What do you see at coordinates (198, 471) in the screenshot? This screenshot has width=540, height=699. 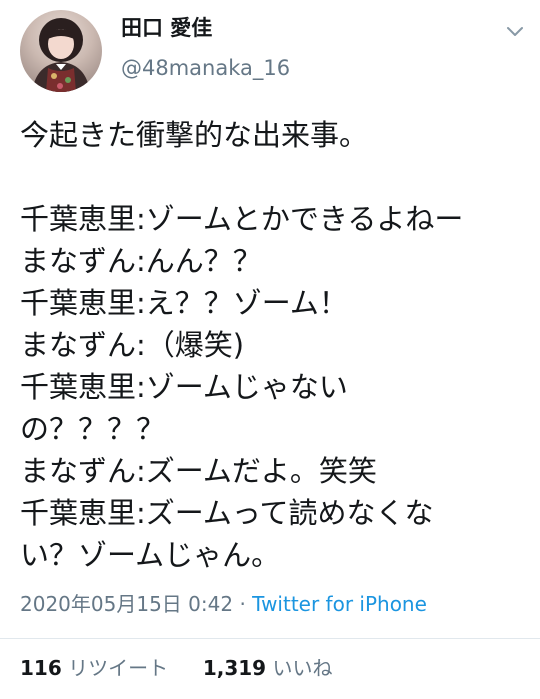 I see `tweet-line: まなずん:ズームだよ。笑笑` at bounding box center [198, 471].